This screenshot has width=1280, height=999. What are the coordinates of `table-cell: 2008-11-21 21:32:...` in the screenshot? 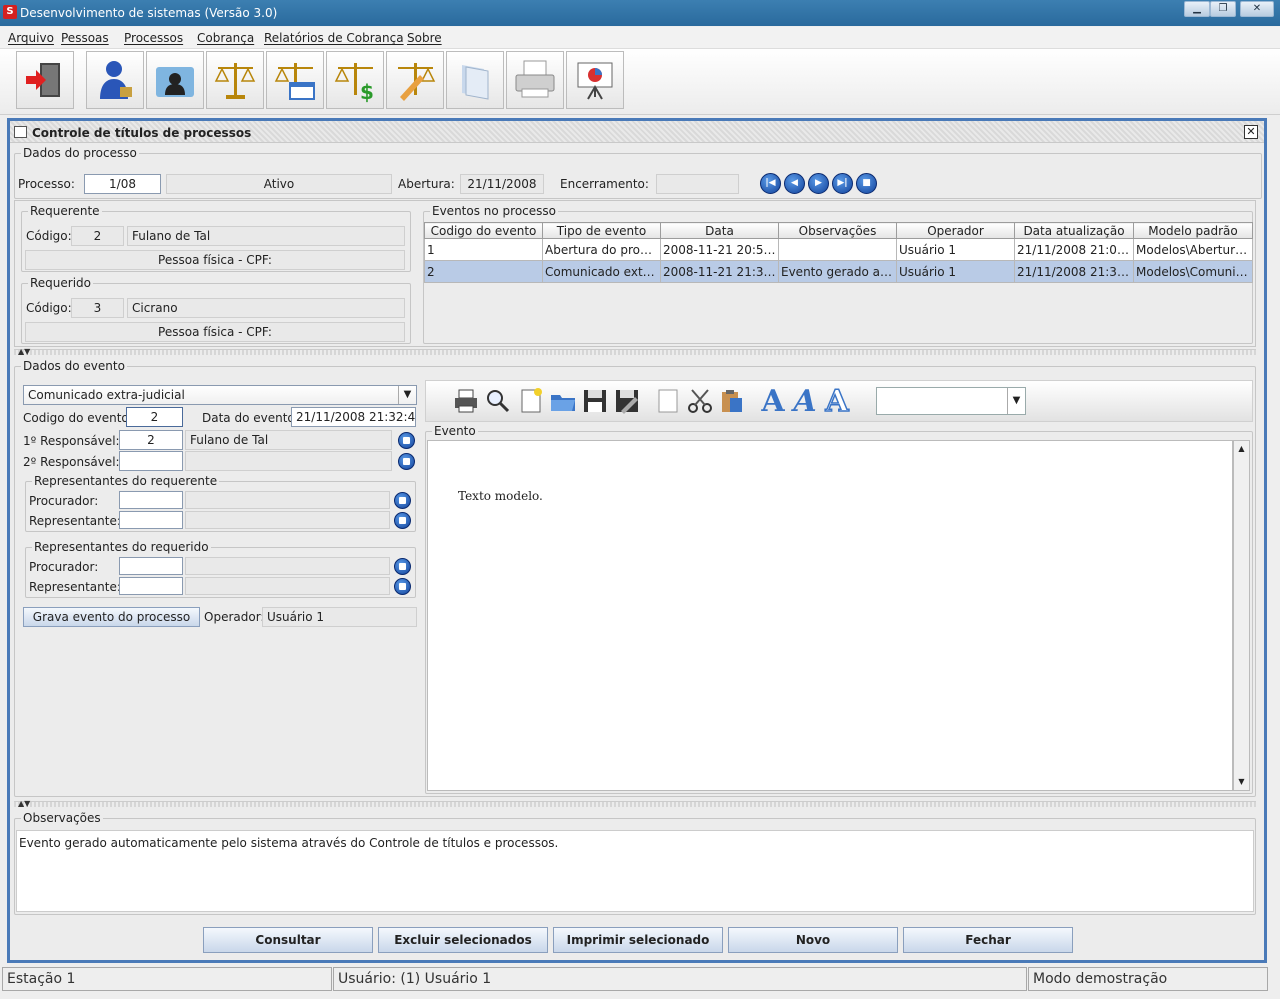 It's located at (719, 271).